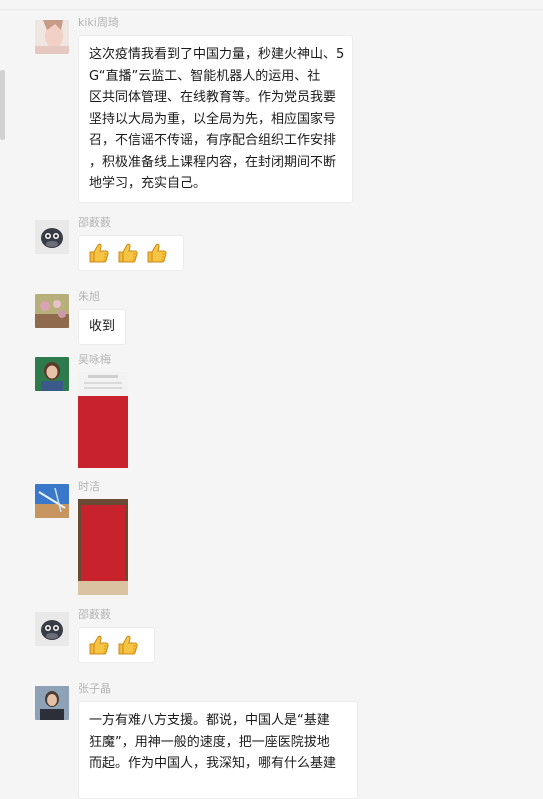 This screenshot has width=543, height=799. Describe the element at coordinates (213, 140) in the screenshot. I see `message-text: 召，不信谣不传谣，有序配合组织工作安排` at that location.